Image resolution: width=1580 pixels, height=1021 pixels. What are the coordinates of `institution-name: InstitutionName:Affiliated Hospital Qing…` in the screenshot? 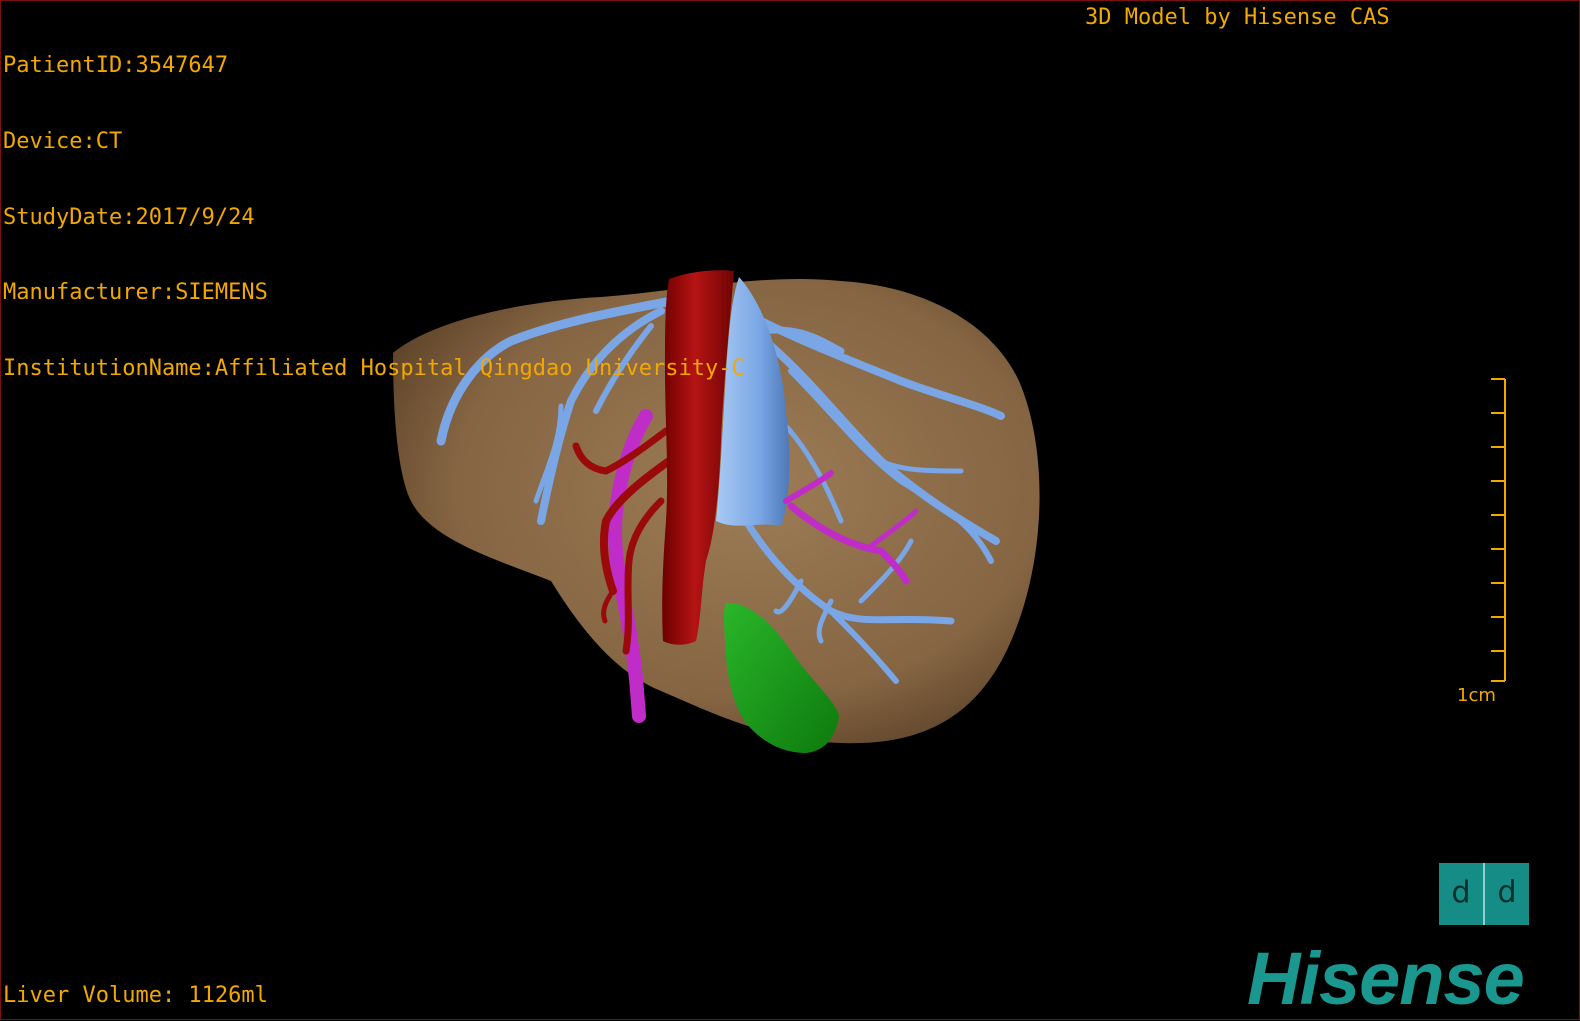 It's located at (374, 368).